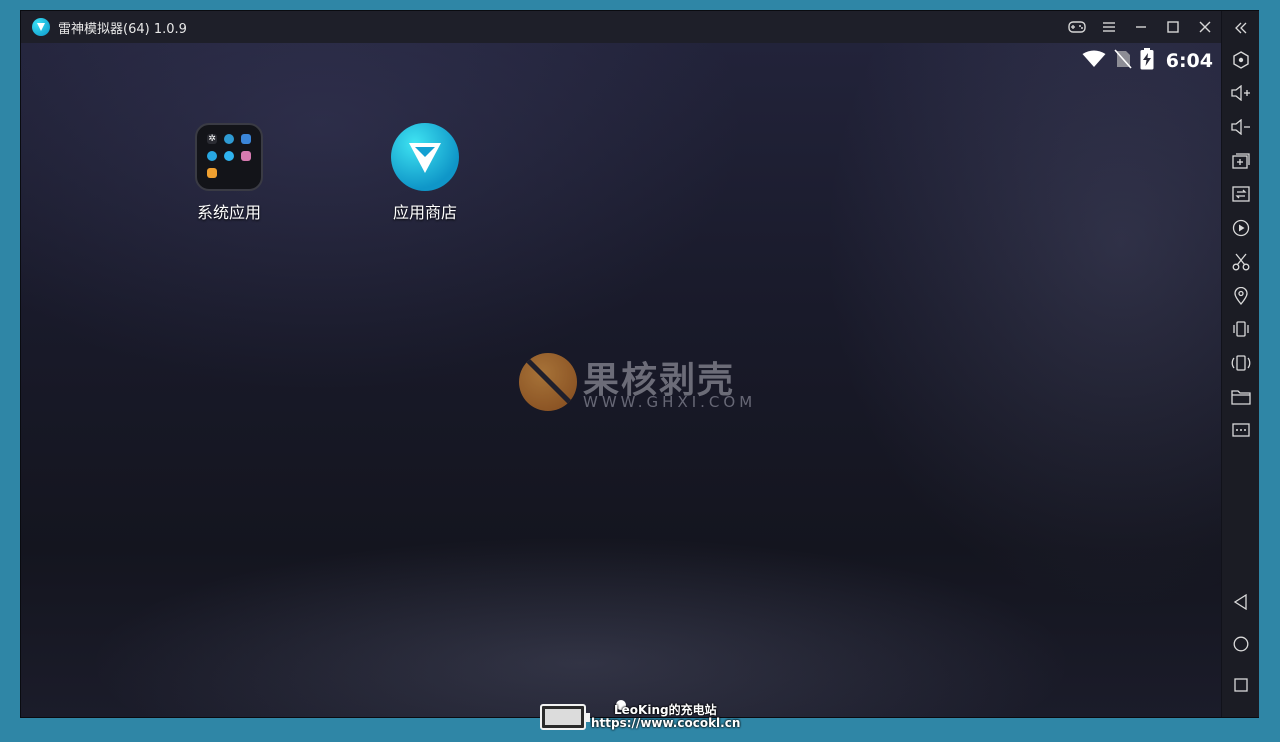 The image size is (1280, 742). I want to click on close-icon, so click(1205, 27).